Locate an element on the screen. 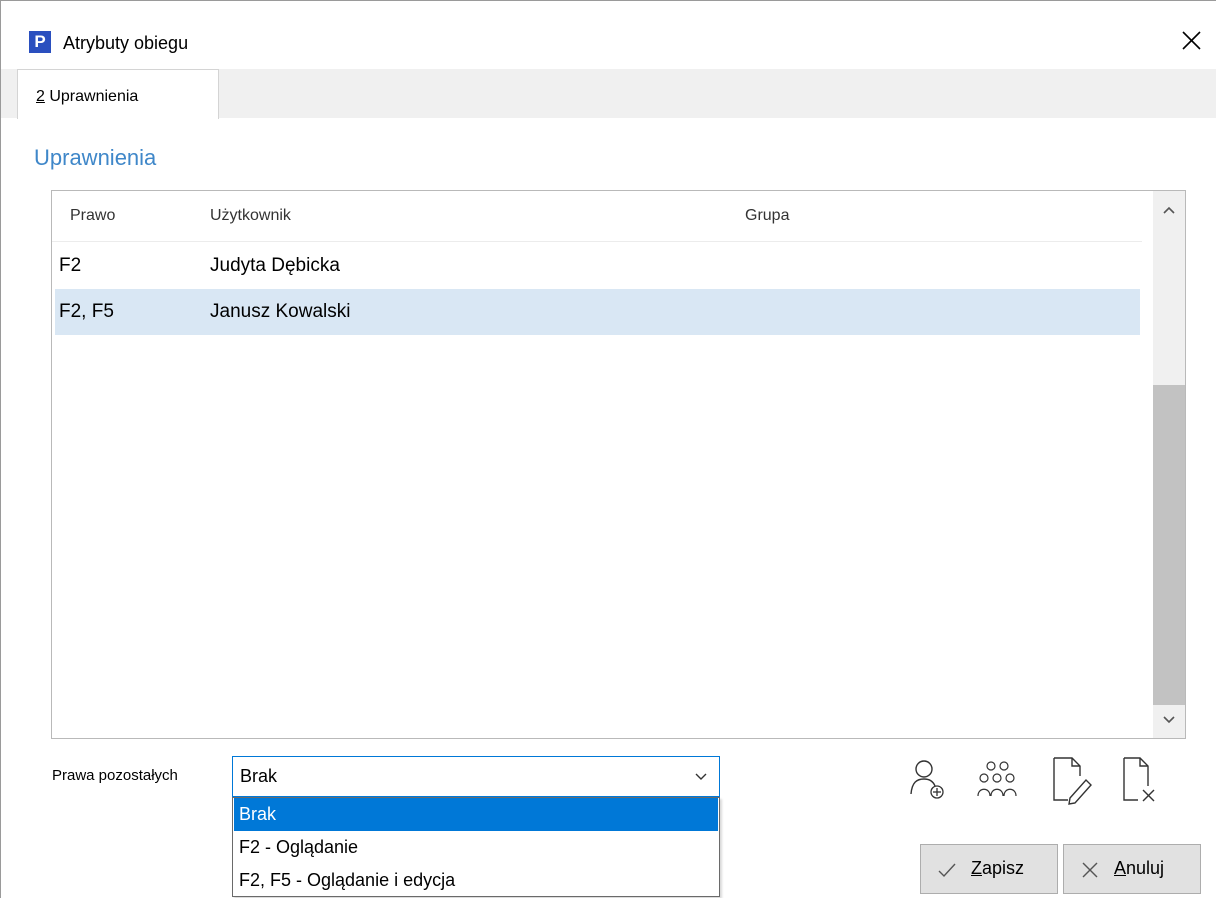  edit-document-button is located at coordinates (1072, 780).